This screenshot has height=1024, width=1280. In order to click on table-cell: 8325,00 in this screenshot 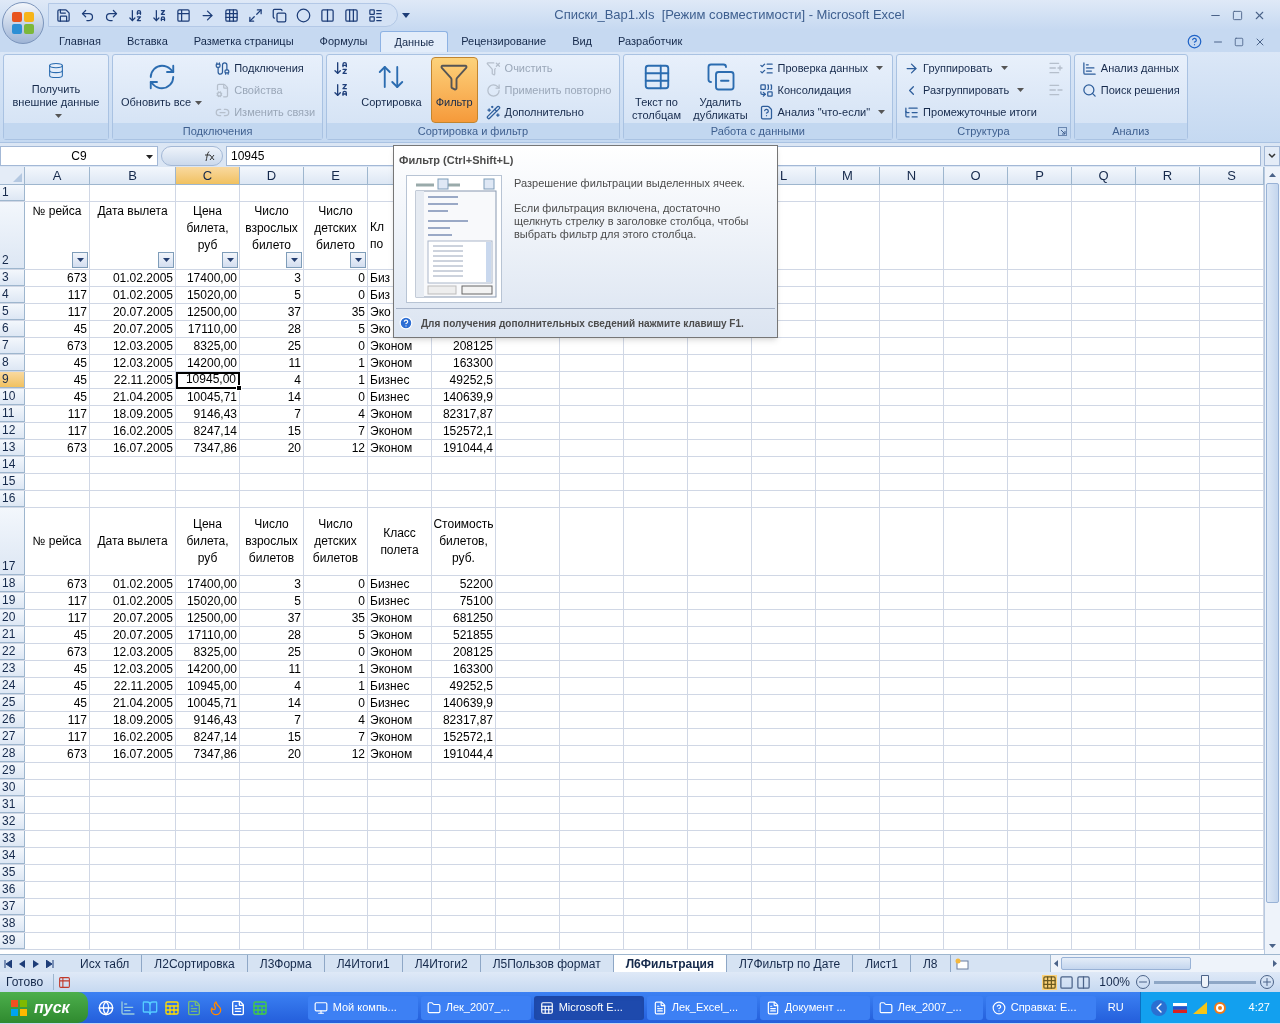, I will do `click(208, 346)`.